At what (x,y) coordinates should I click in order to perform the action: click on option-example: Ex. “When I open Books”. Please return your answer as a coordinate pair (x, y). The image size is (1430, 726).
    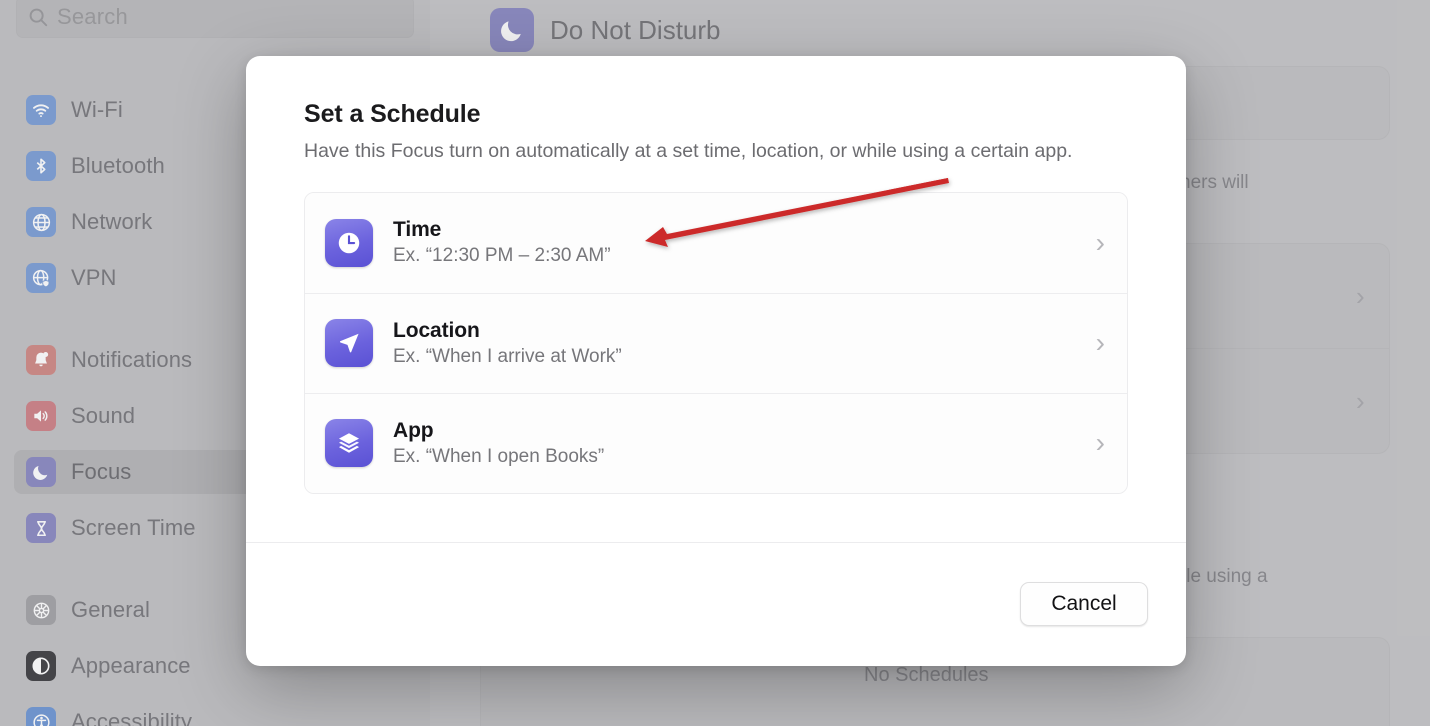
    Looking at the image, I should click on (499, 456).